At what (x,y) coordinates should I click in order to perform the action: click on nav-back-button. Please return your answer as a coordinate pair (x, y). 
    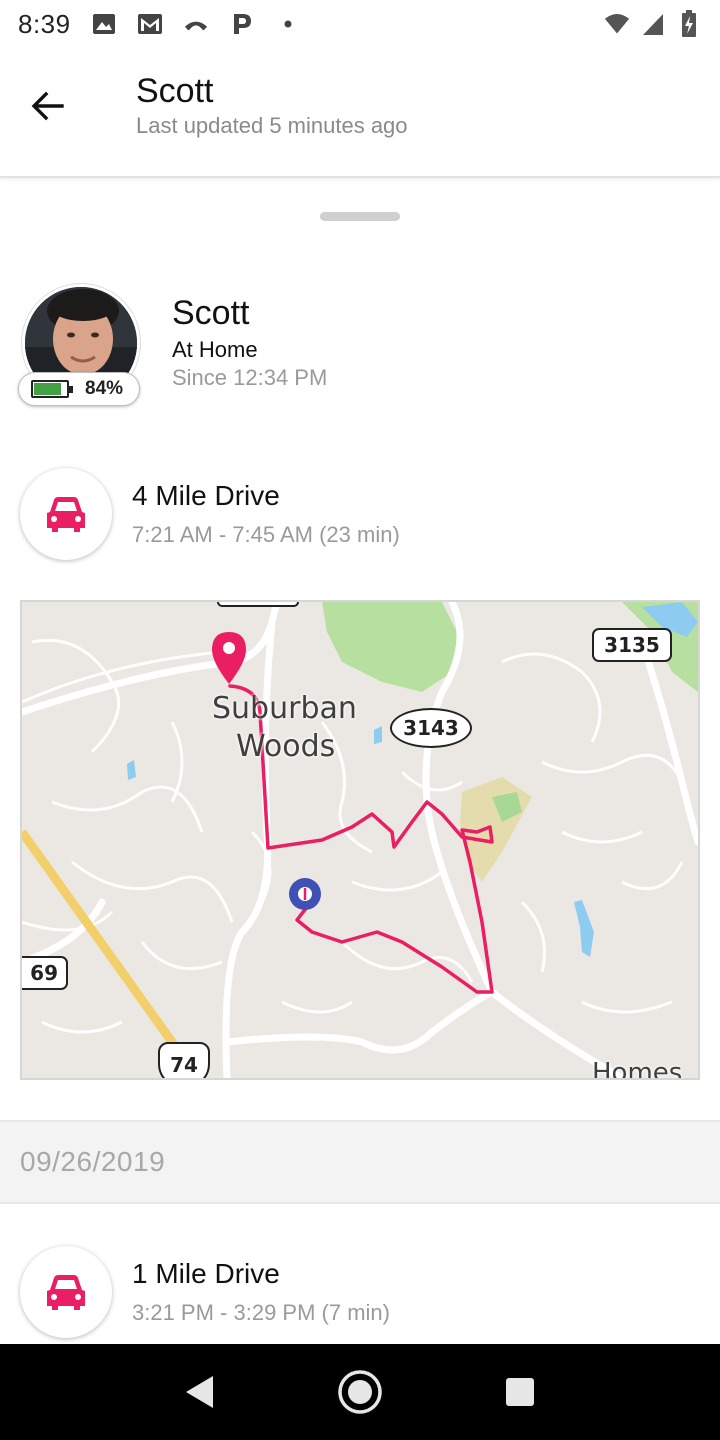
    Looking at the image, I should click on (200, 1392).